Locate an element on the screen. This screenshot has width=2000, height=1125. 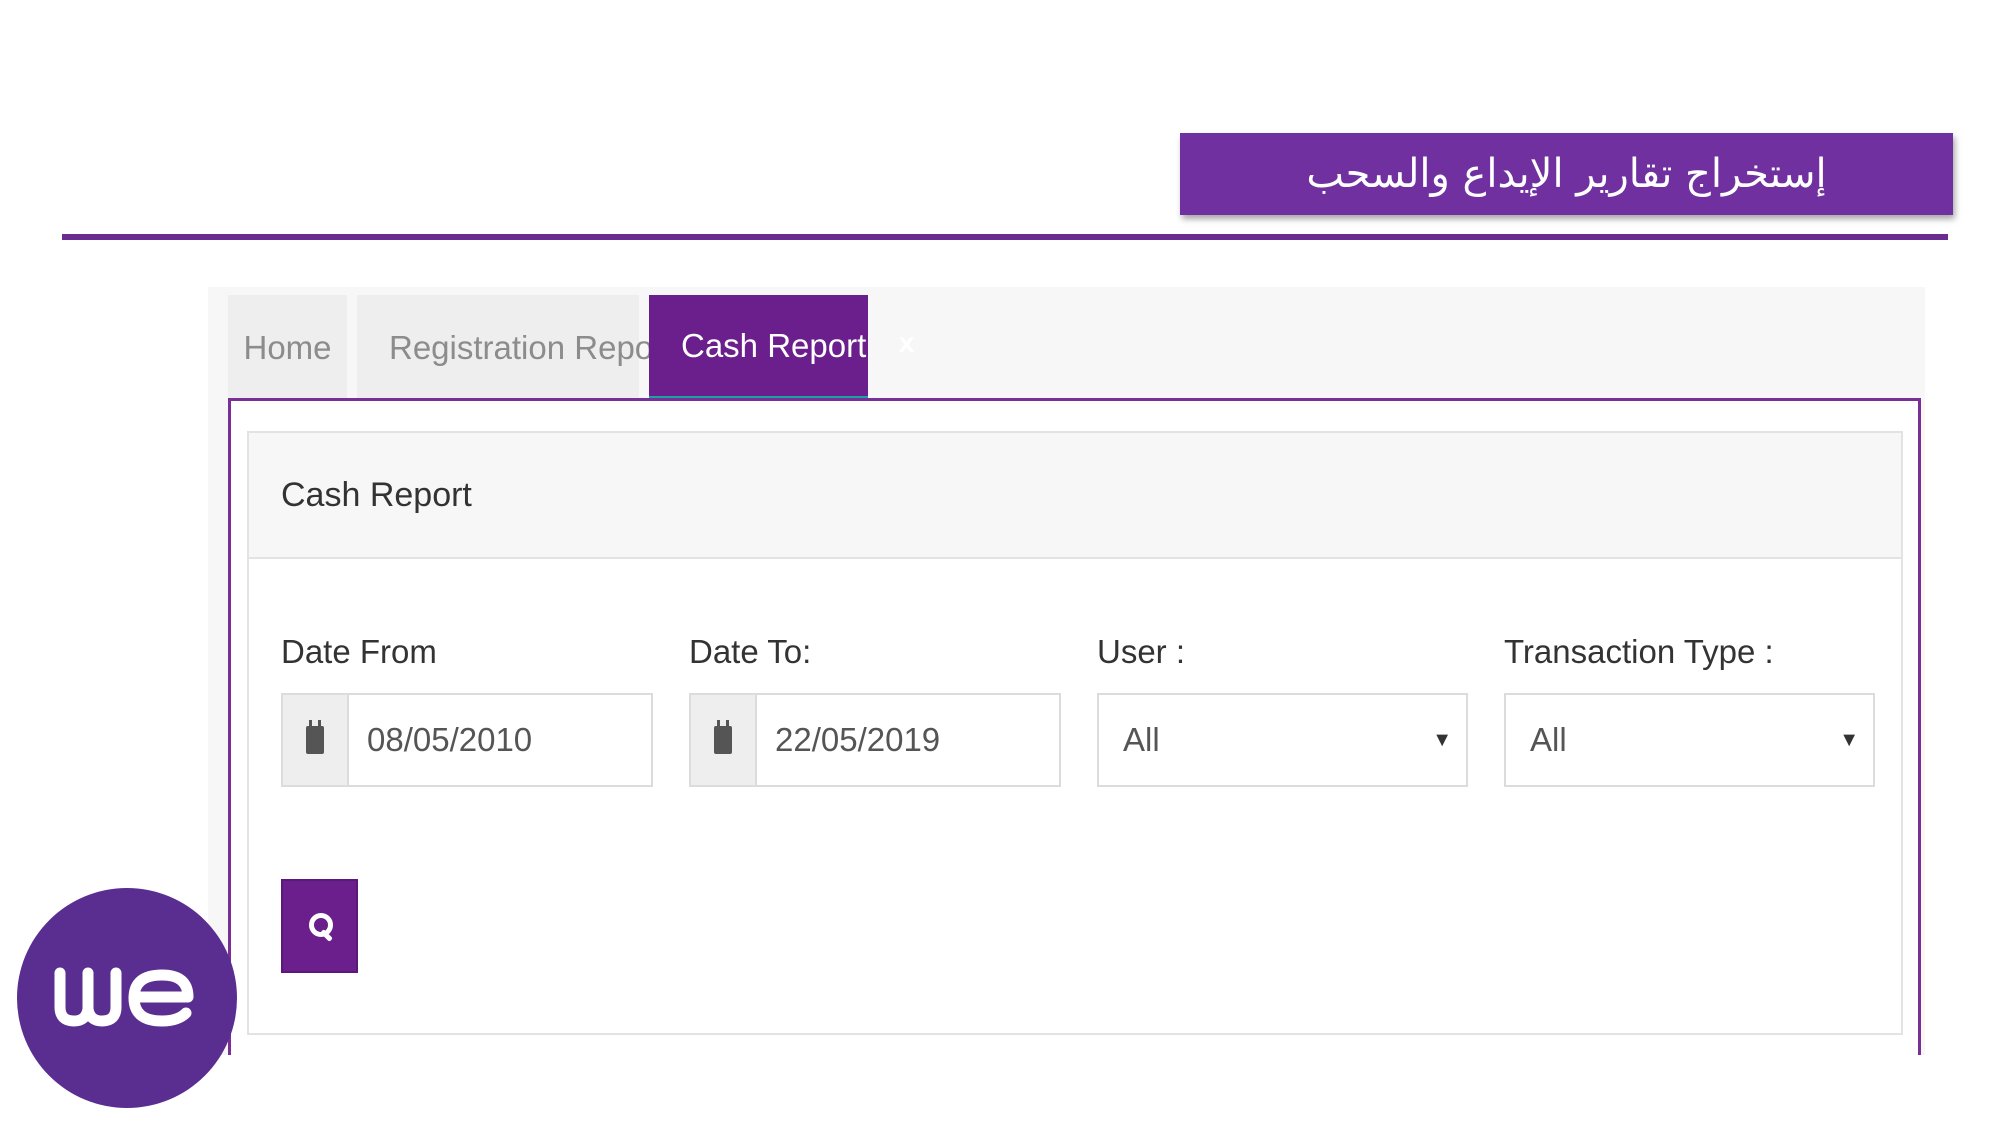
tab-registration-report-label: Registration Report is located at coordinates (531, 347).